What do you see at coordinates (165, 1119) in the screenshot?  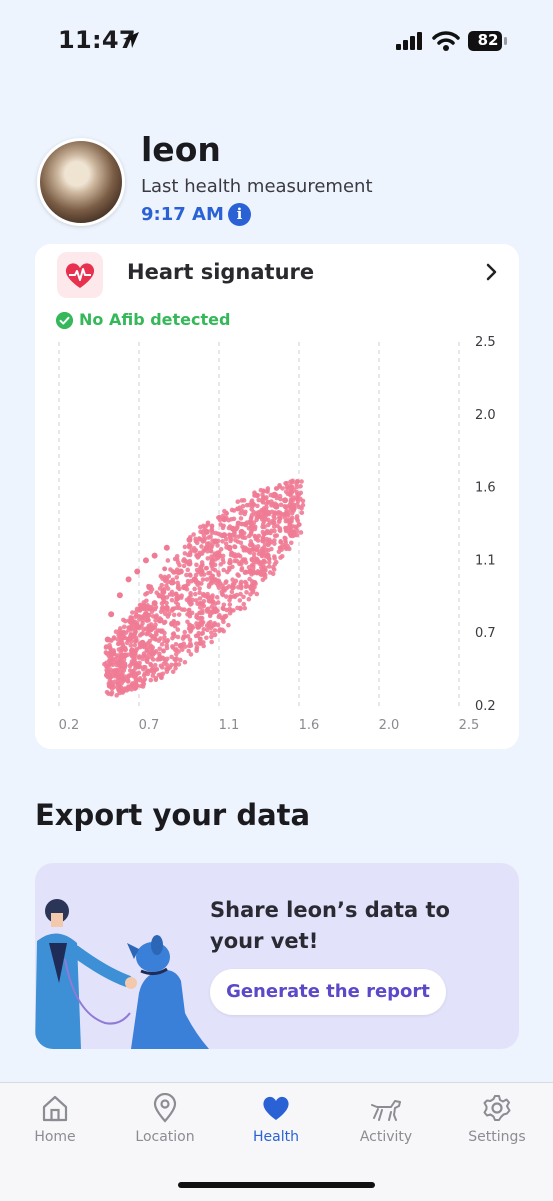 I see `tab-location: Location` at bounding box center [165, 1119].